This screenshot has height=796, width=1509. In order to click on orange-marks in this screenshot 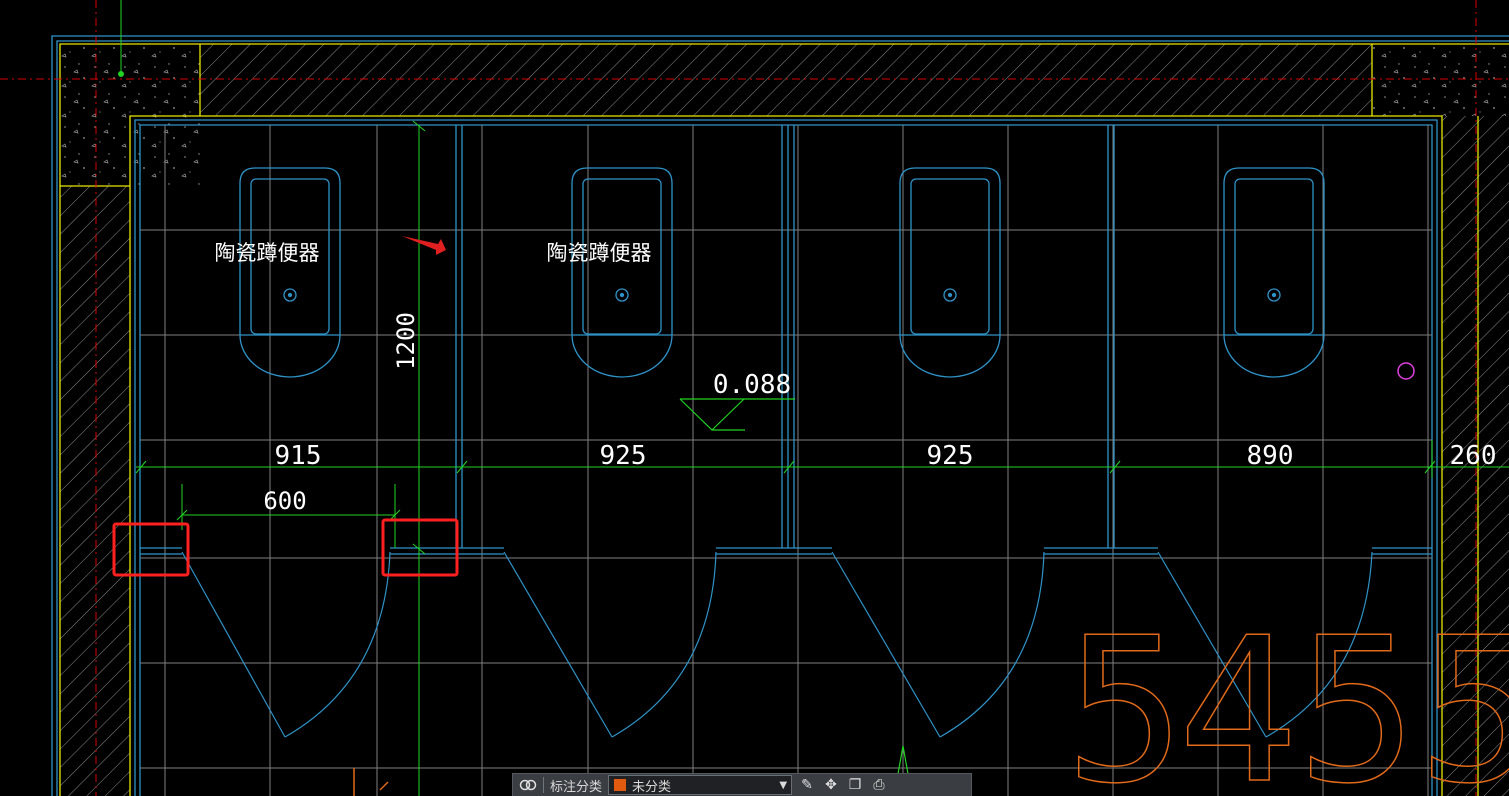, I will do `click(371, 782)`.